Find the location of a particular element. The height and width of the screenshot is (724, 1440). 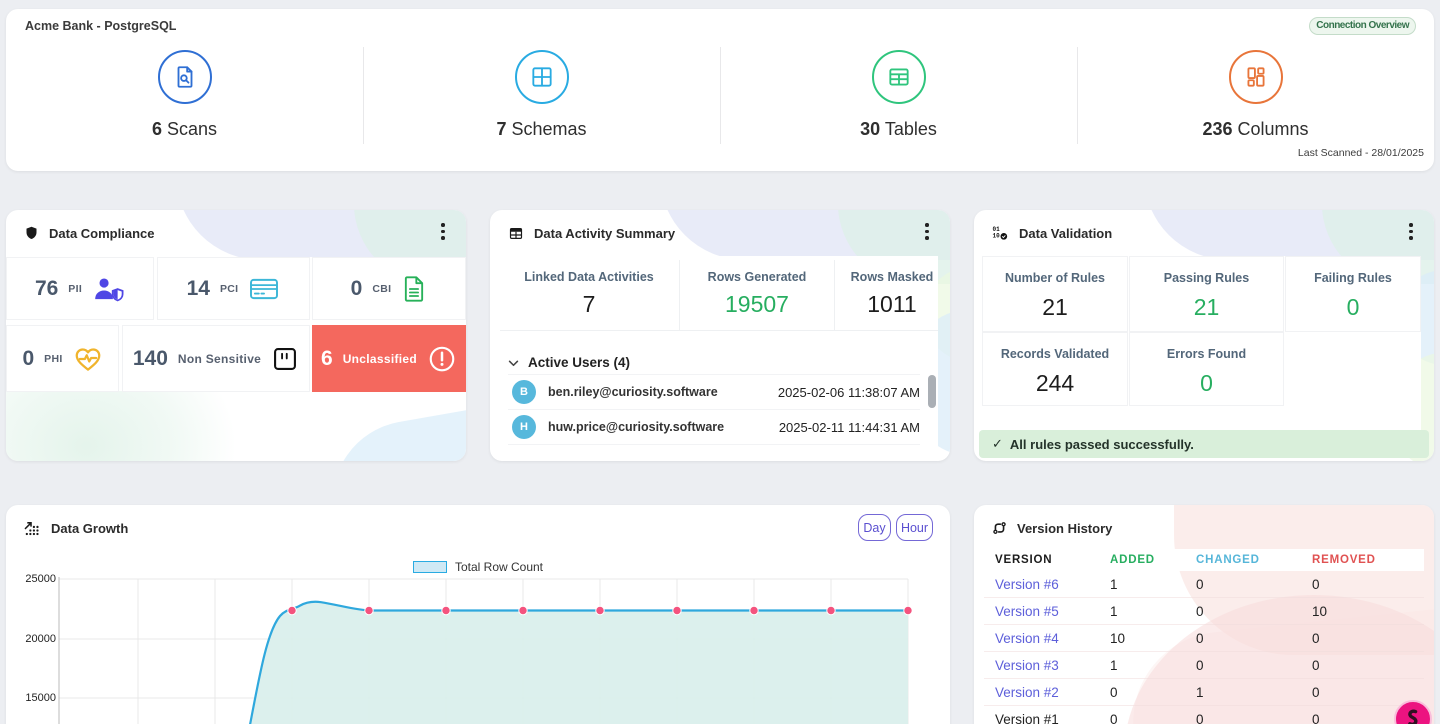

svg-text: 10 is located at coordinates (997, 236).